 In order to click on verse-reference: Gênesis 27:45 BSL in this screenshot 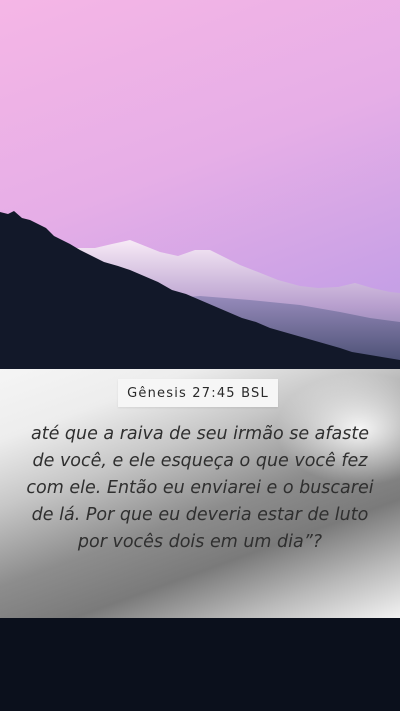, I will do `click(198, 393)`.